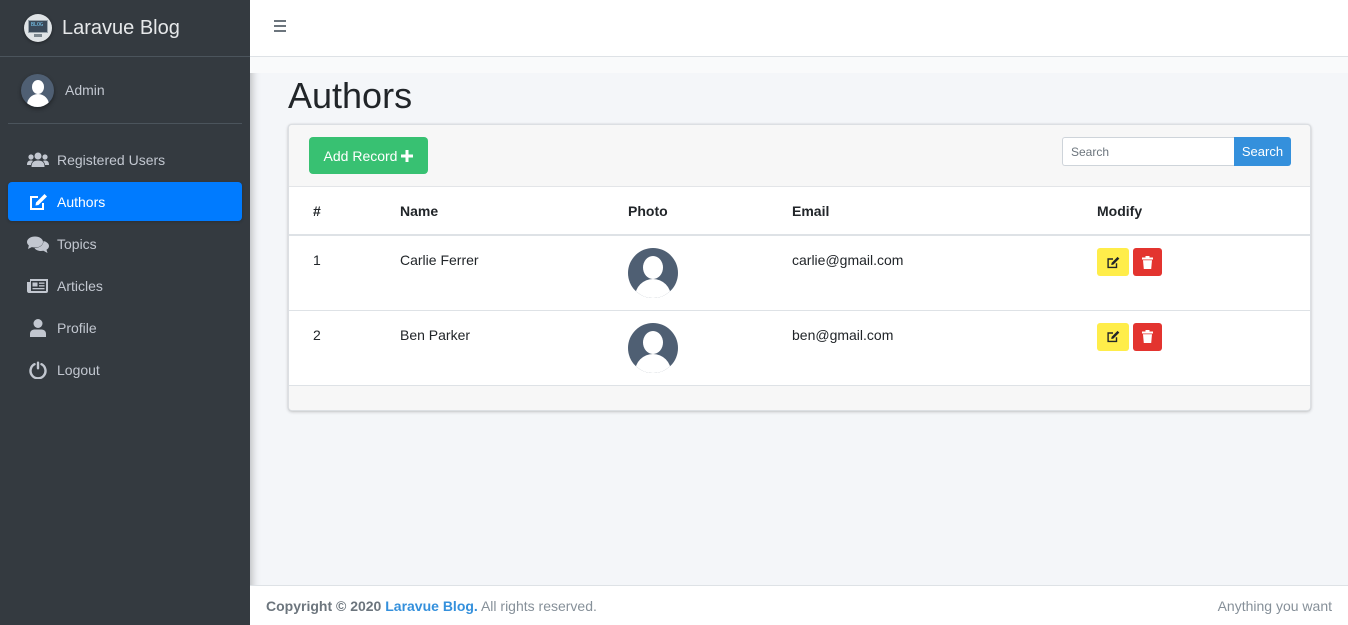 The width and height of the screenshot is (1348, 625). What do you see at coordinates (944, 211) in the screenshot?
I see `column-header-email: Email` at bounding box center [944, 211].